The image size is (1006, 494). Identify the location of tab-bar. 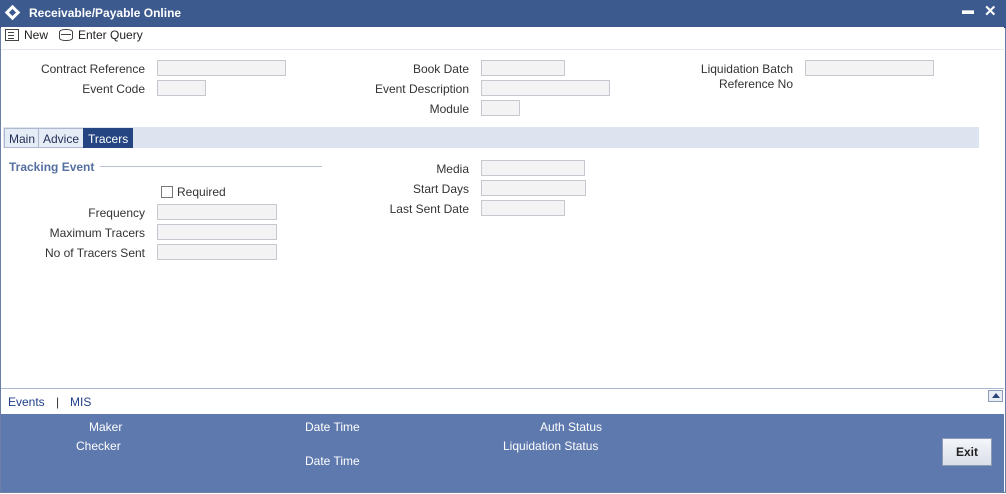
(491, 137).